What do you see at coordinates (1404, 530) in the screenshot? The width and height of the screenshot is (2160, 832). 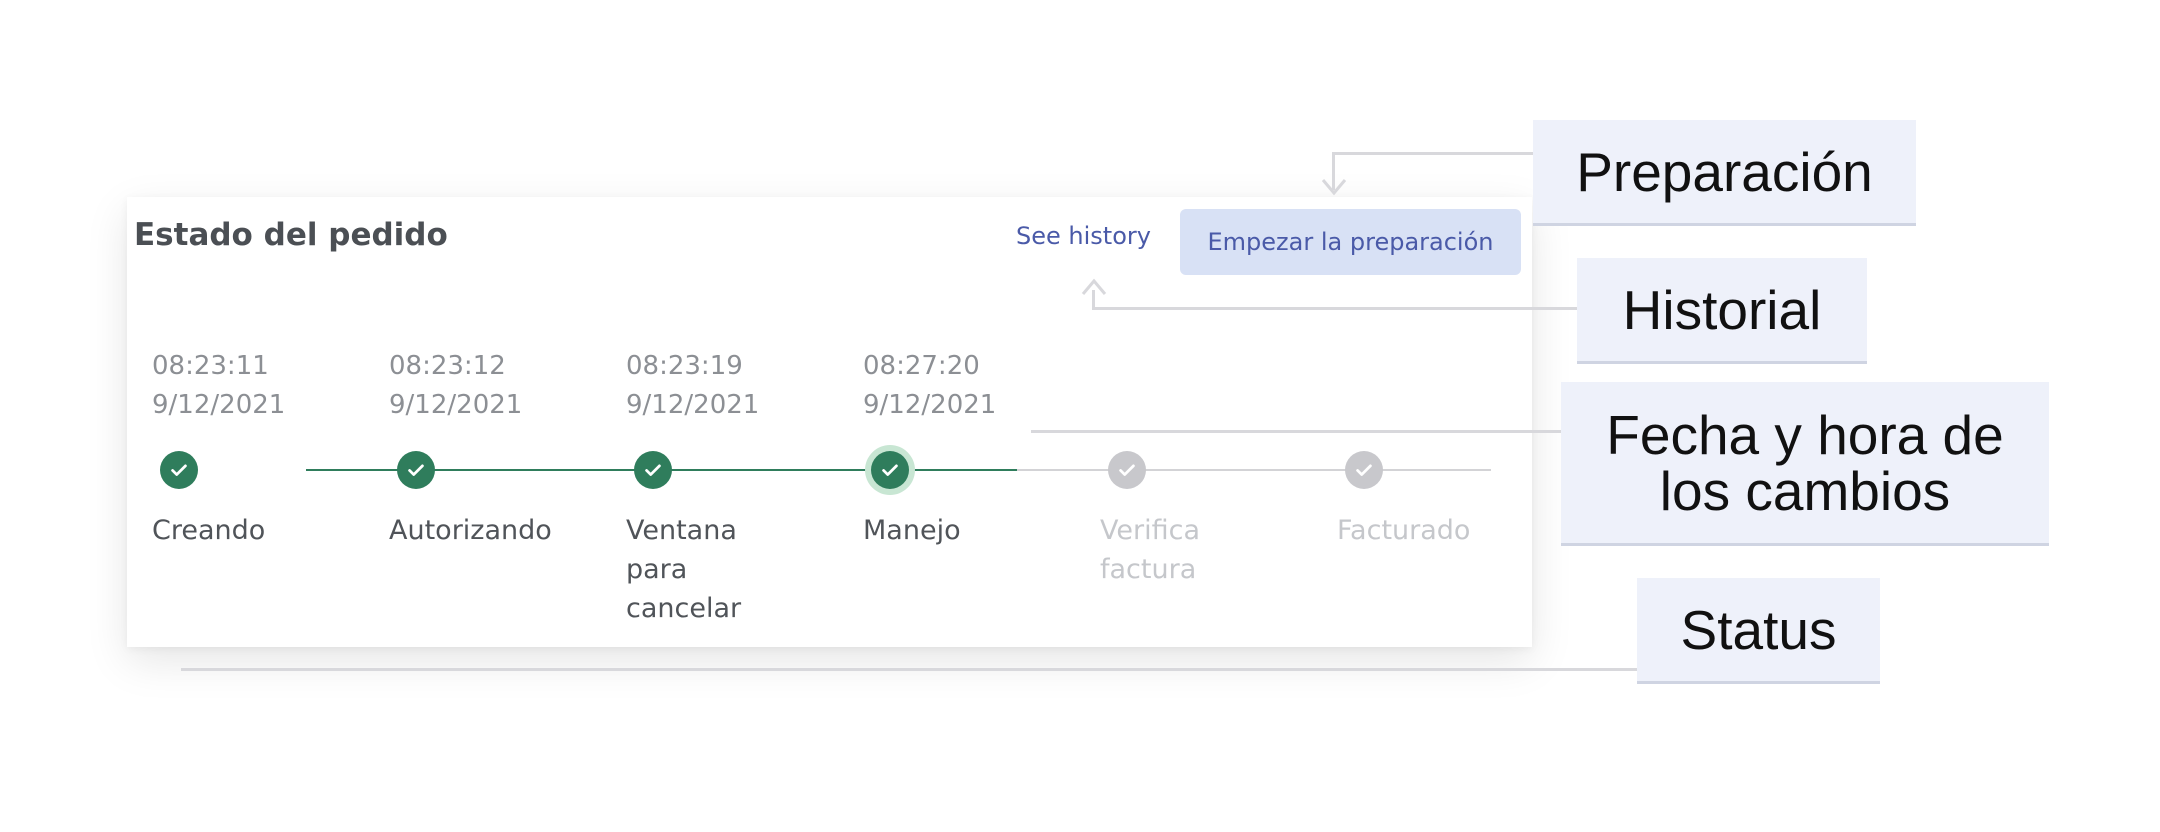 I see `step-label: Facturado` at bounding box center [1404, 530].